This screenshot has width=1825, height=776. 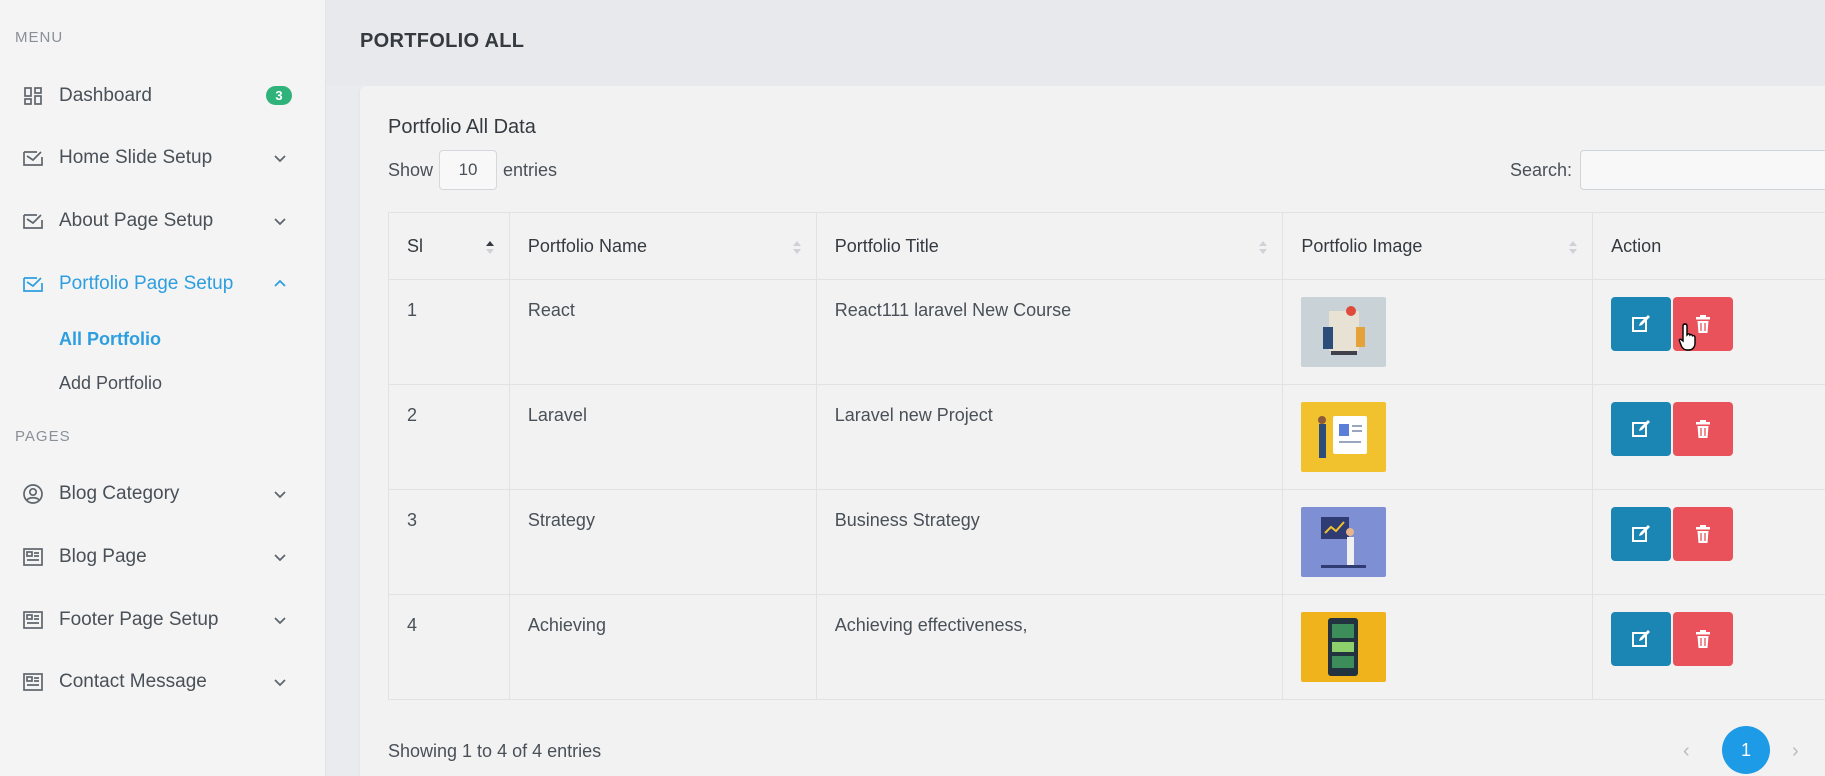 What do you see at coordinates (462, 127) in the screenshot?
I see `card-title: Portfolio All Data` at bounding box center [462, 127].